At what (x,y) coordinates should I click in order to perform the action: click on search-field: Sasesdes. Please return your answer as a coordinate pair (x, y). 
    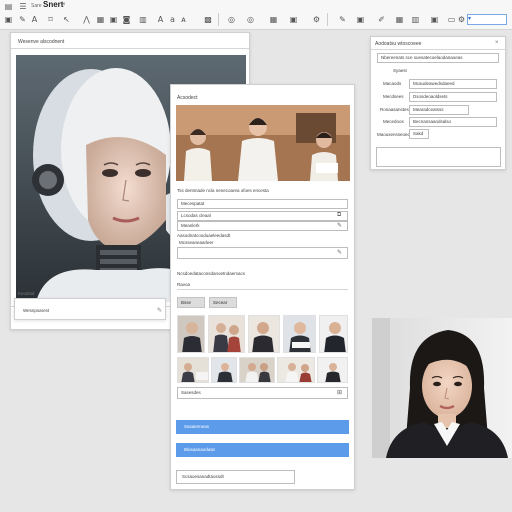
    Looking at the image, I should click on (262, 393).